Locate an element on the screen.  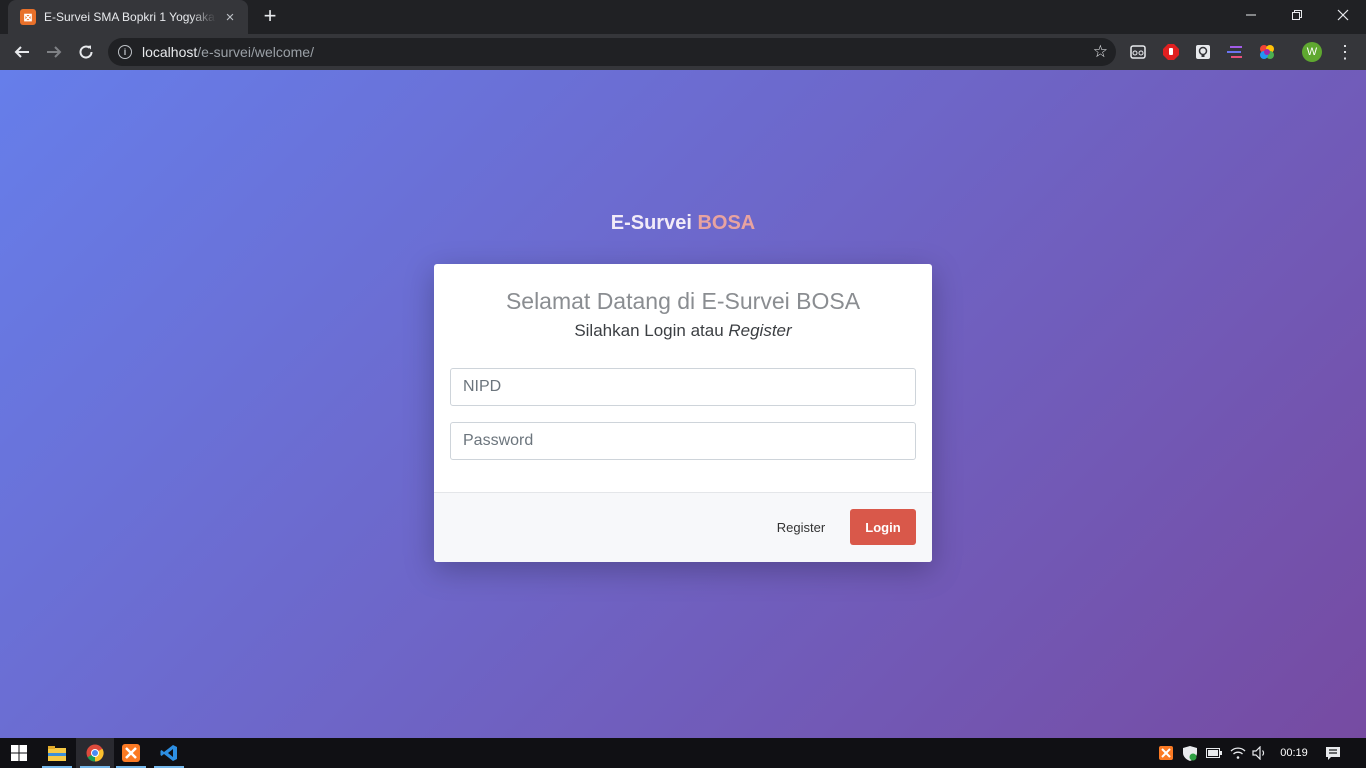
taskbar: 00:19 is located at coordinates (683, 753).